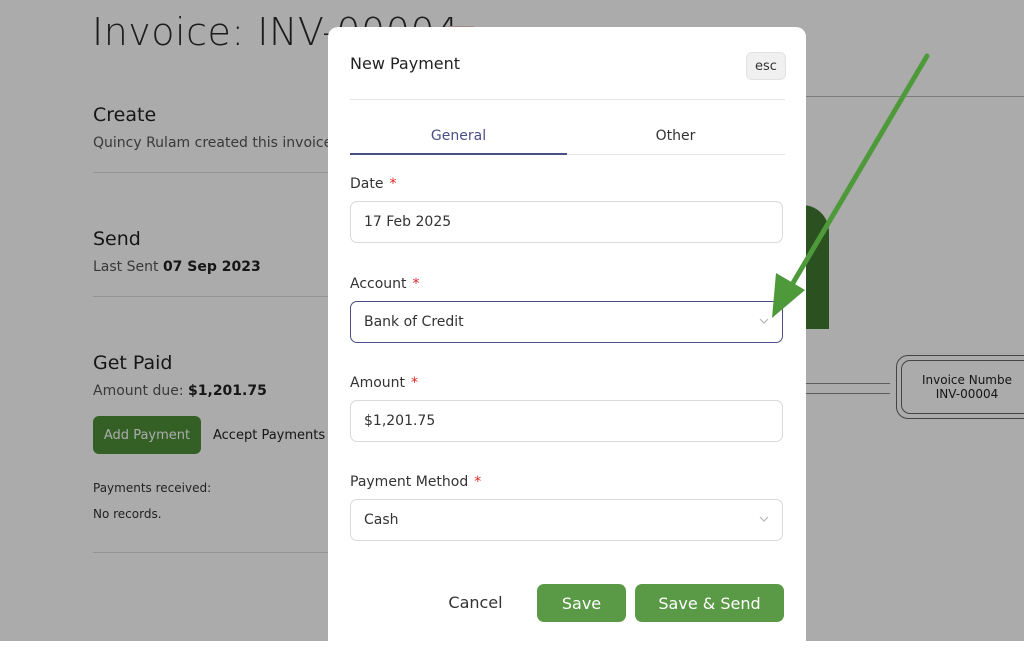 This screenshot has width=1024, height=667. Describe the element at coordinates (788, 295) in the screenshot. I see `arrow-head` at that location.